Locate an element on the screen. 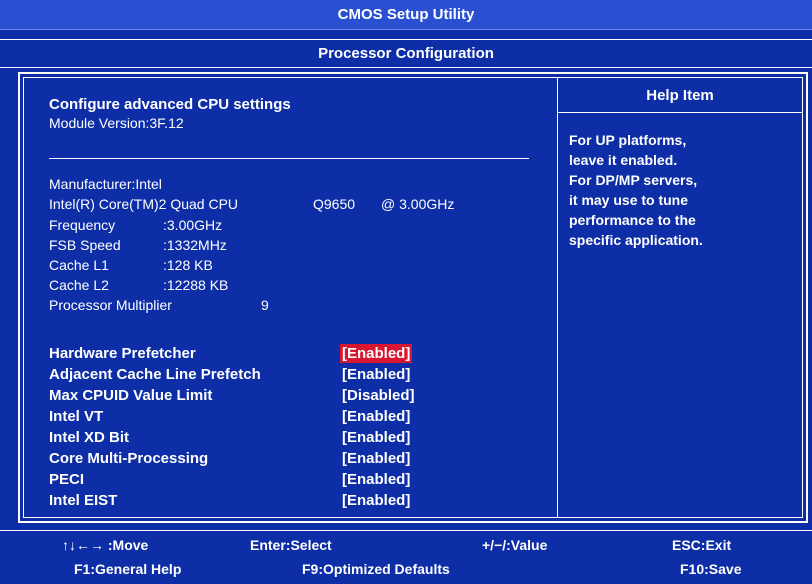 Image resolution: width=812 pixels, height=584 pixels. section-rule is located at coordinates (289, 158).